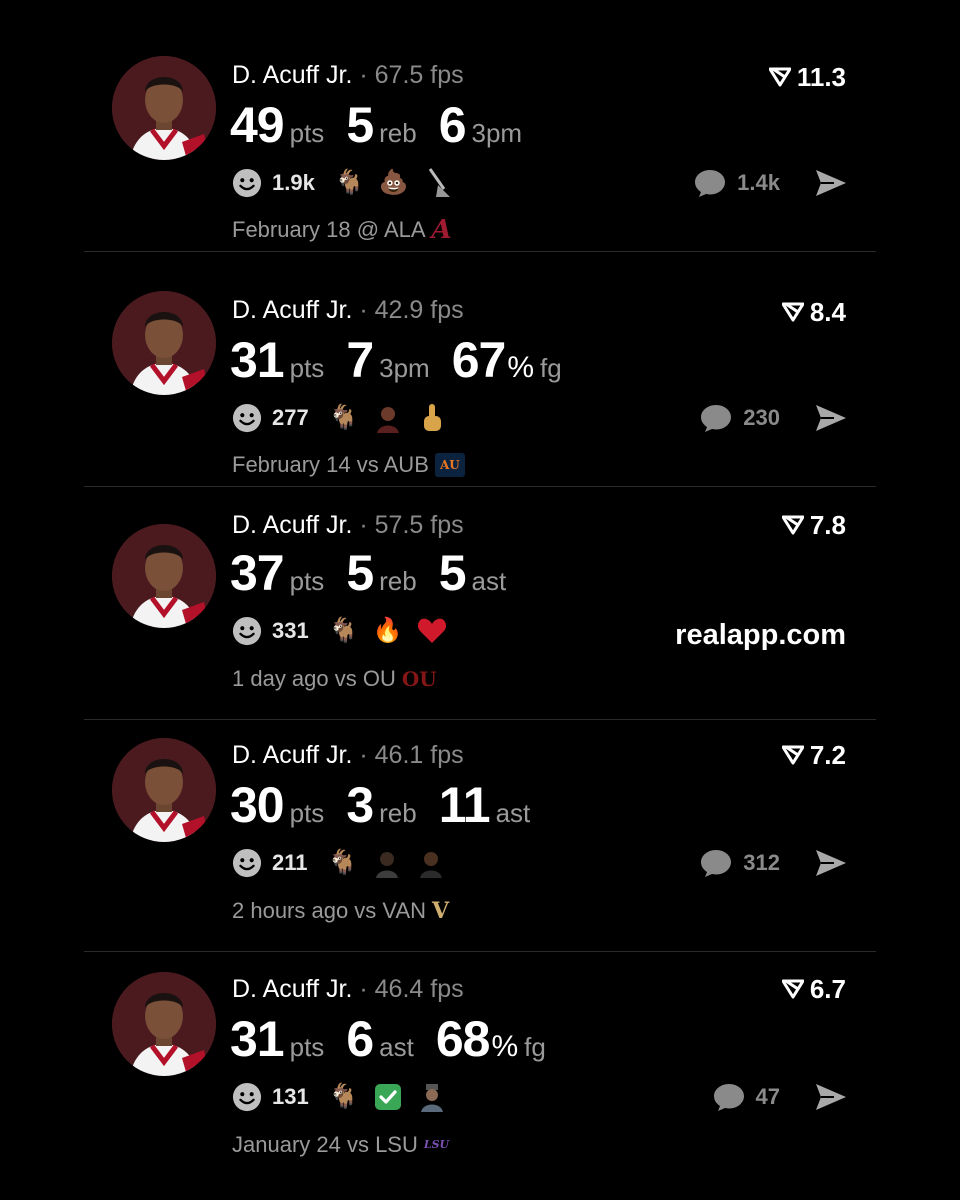  Describe the element at coordinates (761, 418) in the screenshot. I see `comment-count: 230` at that location.